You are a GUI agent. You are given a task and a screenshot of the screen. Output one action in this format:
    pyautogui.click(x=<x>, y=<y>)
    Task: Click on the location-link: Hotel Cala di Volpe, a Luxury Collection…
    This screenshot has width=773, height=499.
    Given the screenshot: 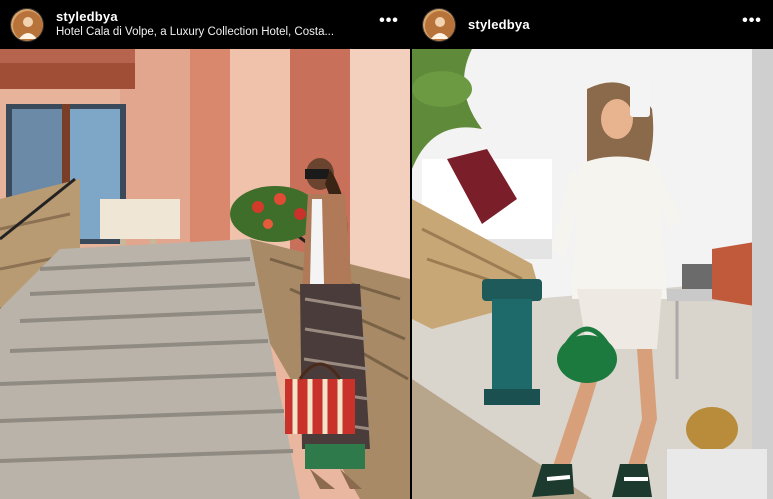 What is the action you would take?
    pyautogui.click(x=217, y=32)
    